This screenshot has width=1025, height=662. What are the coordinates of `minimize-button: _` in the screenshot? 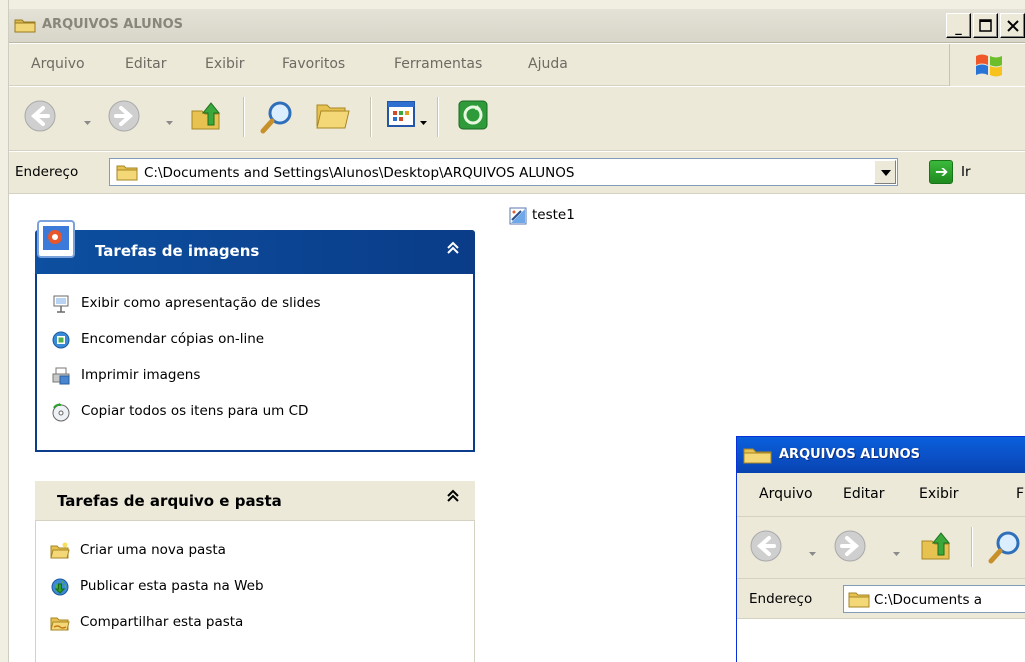 It's located at (958, 25).